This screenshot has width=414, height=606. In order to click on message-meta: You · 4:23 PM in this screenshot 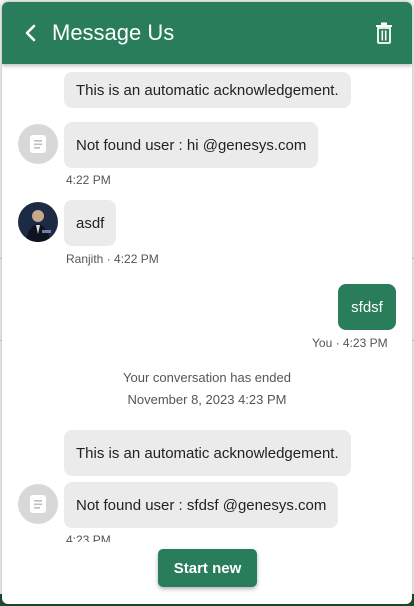, I will do `click(350, 343)`.